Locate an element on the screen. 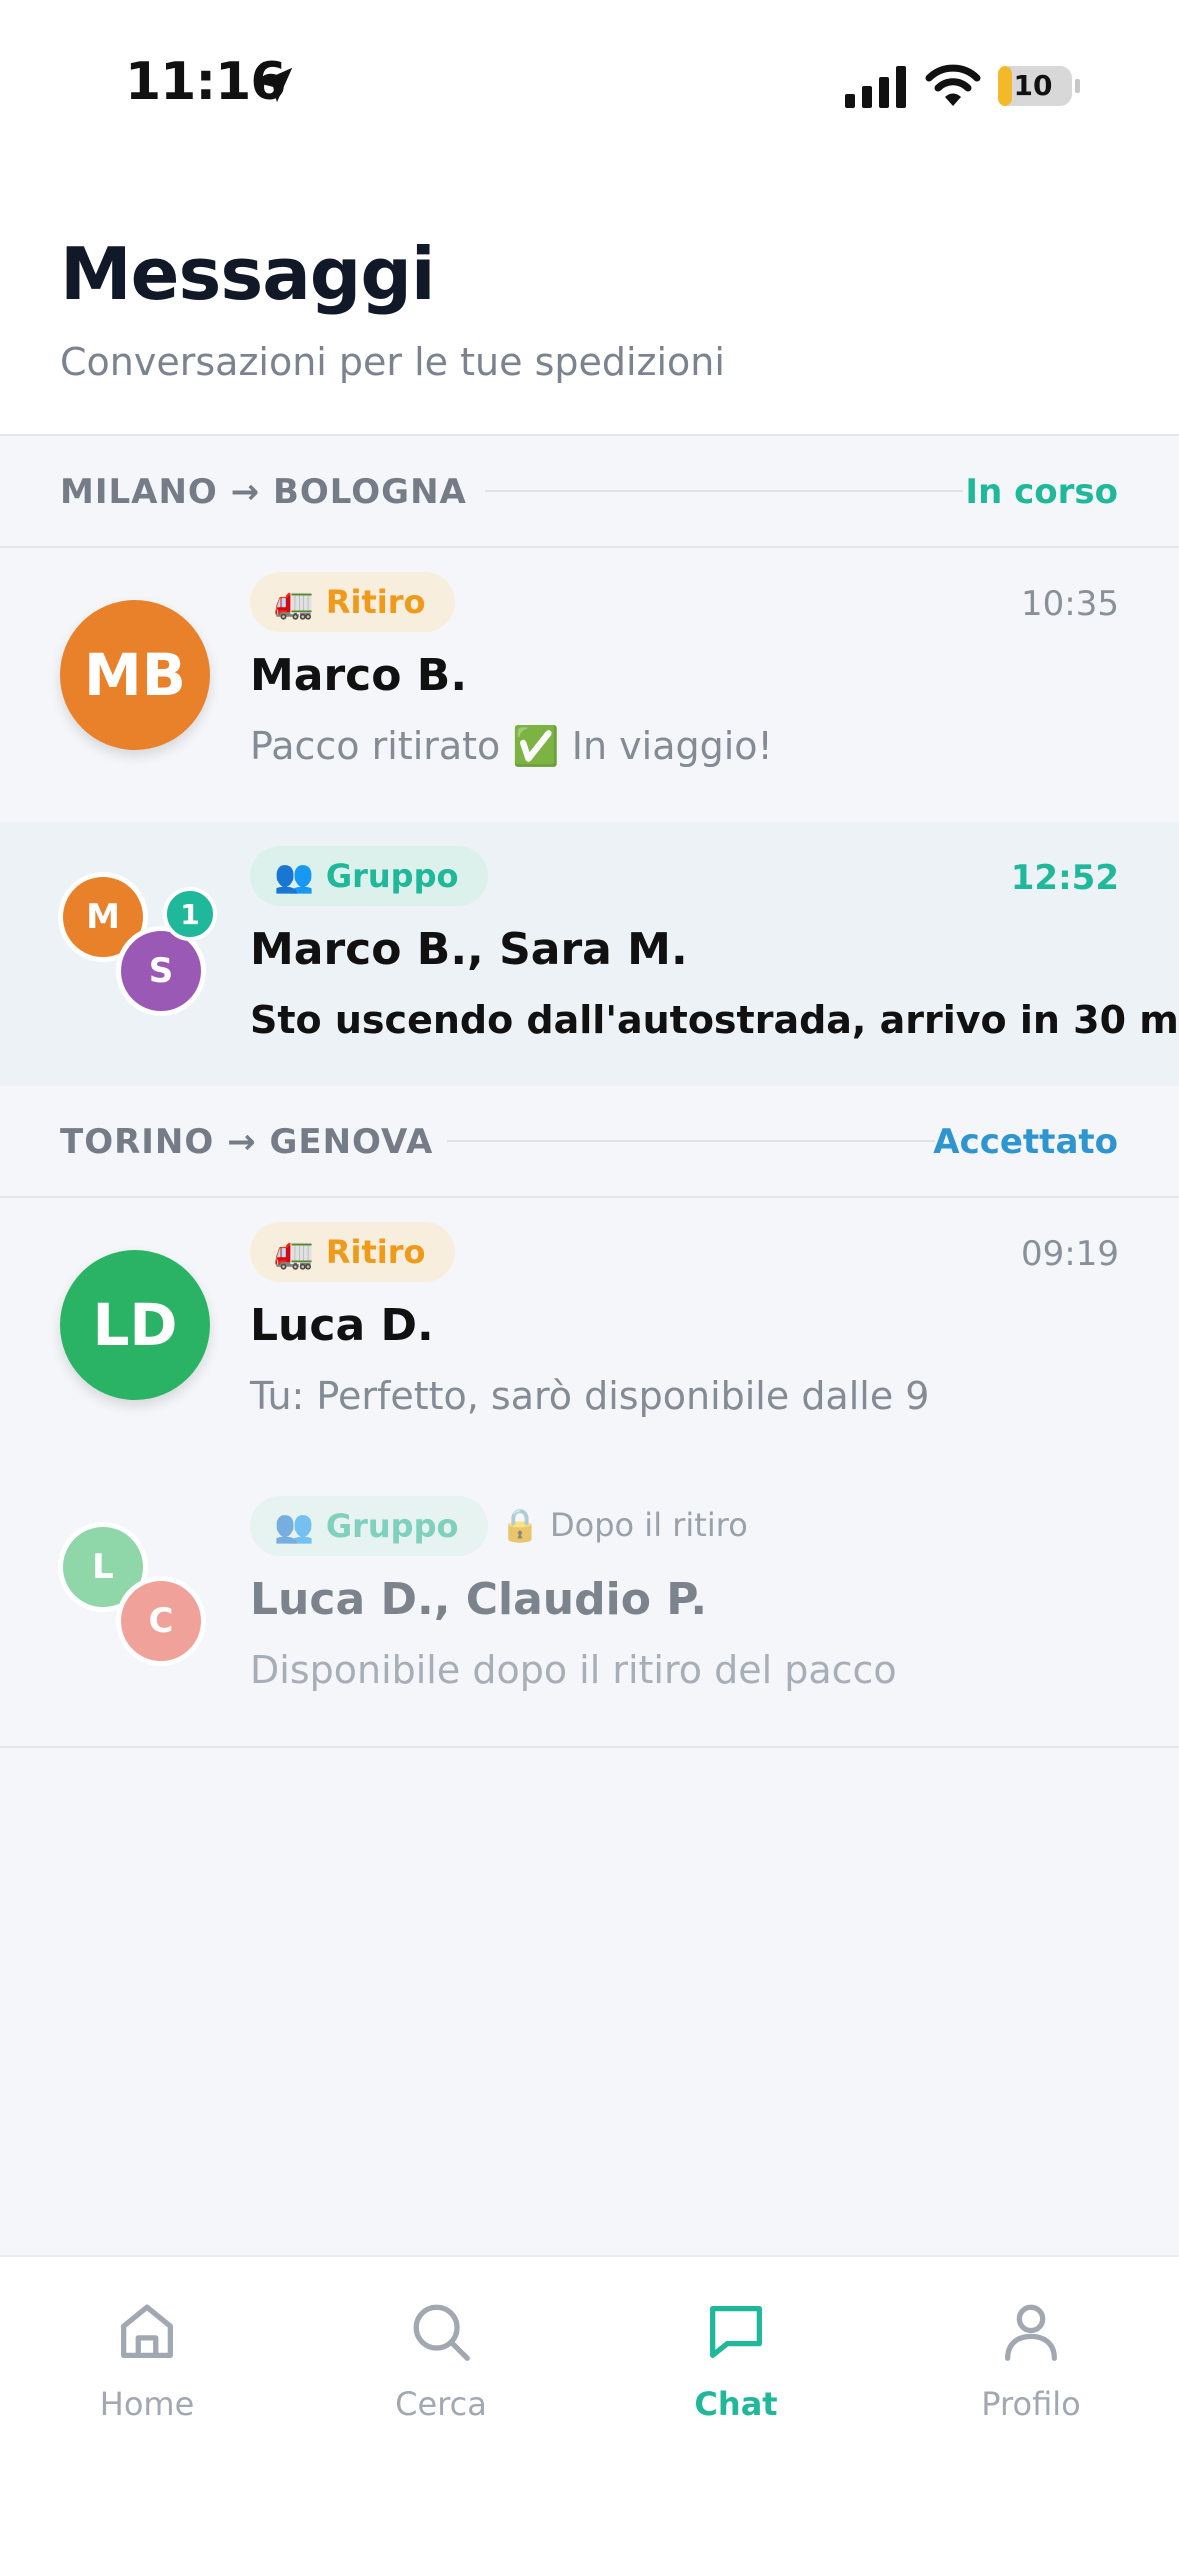 The image size is (1179, 2558). lock-note: 🔒 Dopo il ritiro is located at coordinates (624, 1525).